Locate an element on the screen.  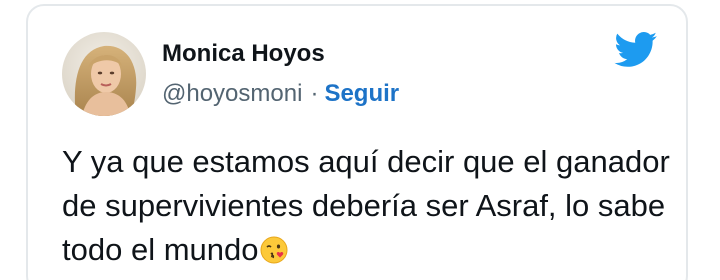
avatar is located at coordinates (104, 74).